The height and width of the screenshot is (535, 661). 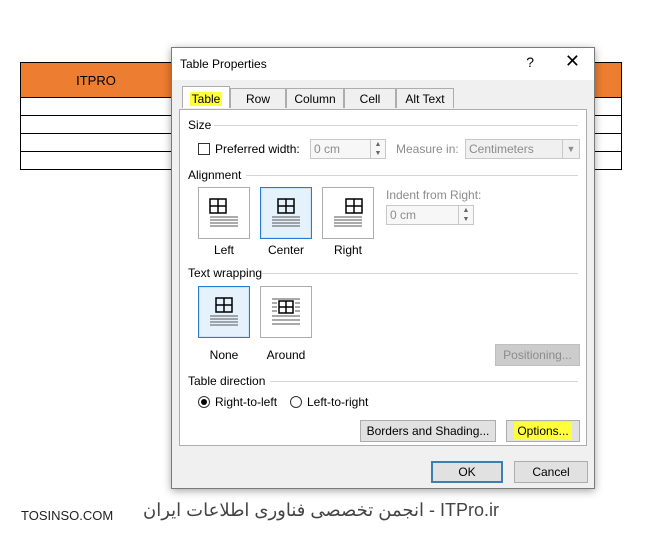 What do you see at coordinates (551, 472) in the screenshot?
I see `cancel-button: Cancel` at bounding box center [551, 472].